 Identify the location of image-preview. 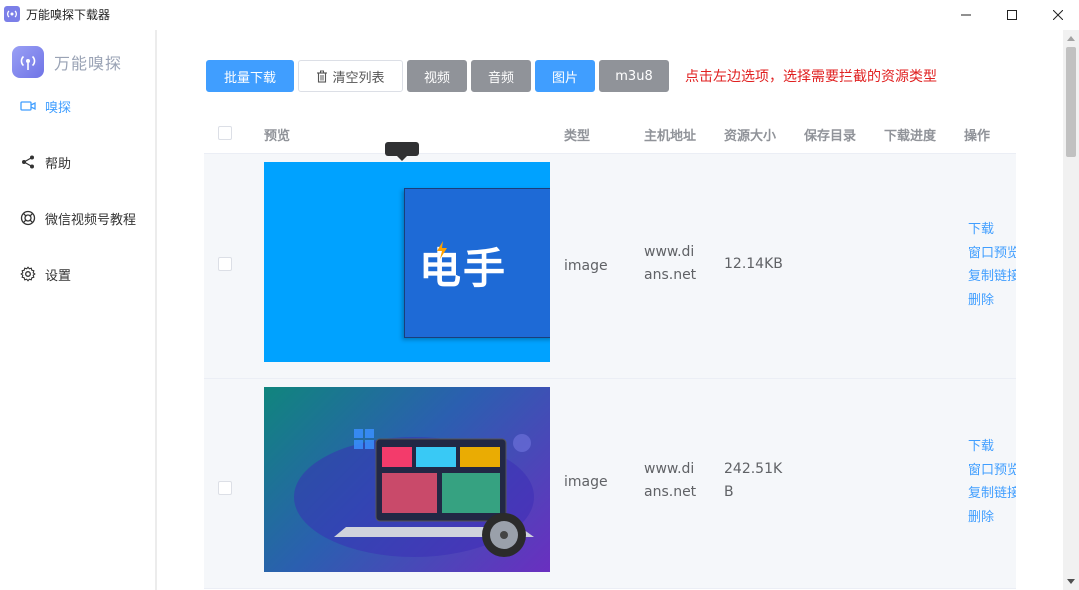
(407, 479).